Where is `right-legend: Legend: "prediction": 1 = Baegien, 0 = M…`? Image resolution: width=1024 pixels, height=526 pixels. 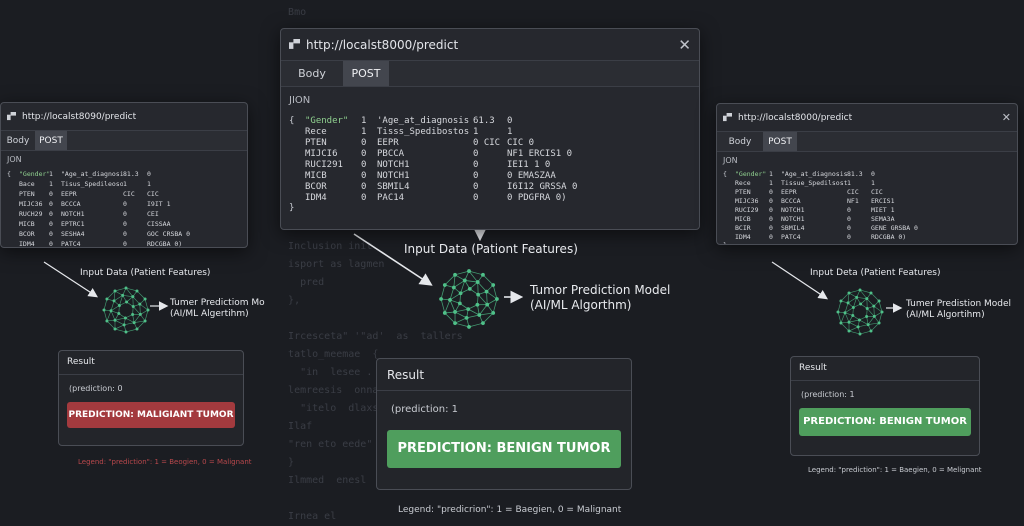 right-legend: Legend: "prediction": 1 = Baegien, 0 = M… is located at coordinates (895, 470).